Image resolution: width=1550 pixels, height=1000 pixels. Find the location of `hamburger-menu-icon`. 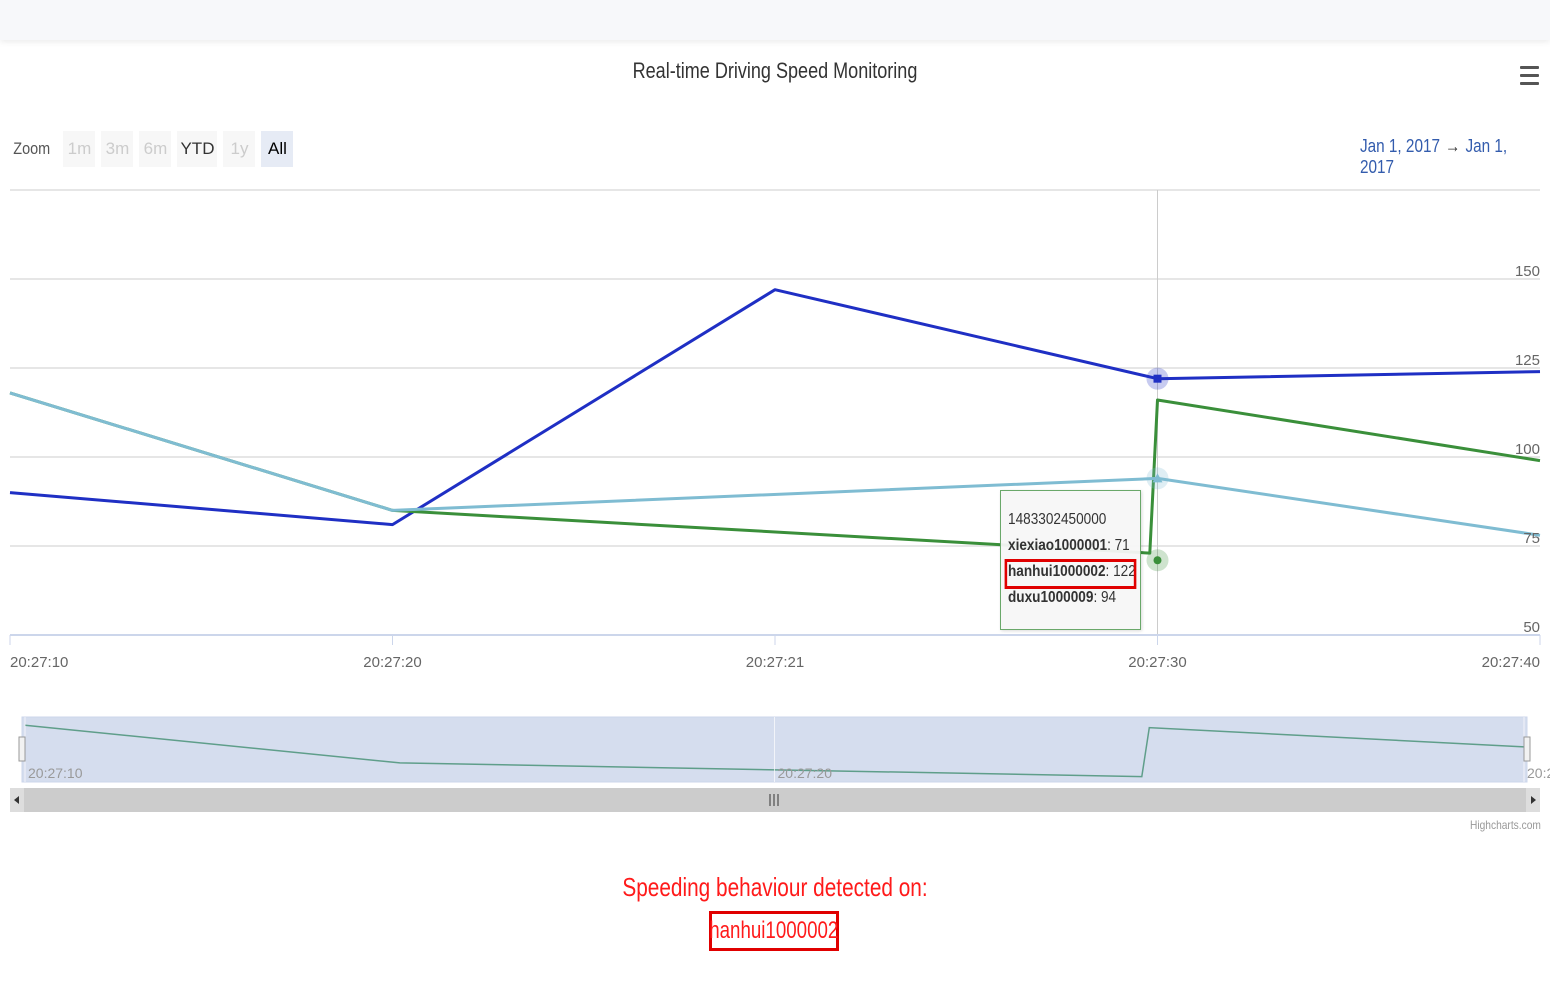

hamburger-menu-icon is located at coordinates (1529, 78).